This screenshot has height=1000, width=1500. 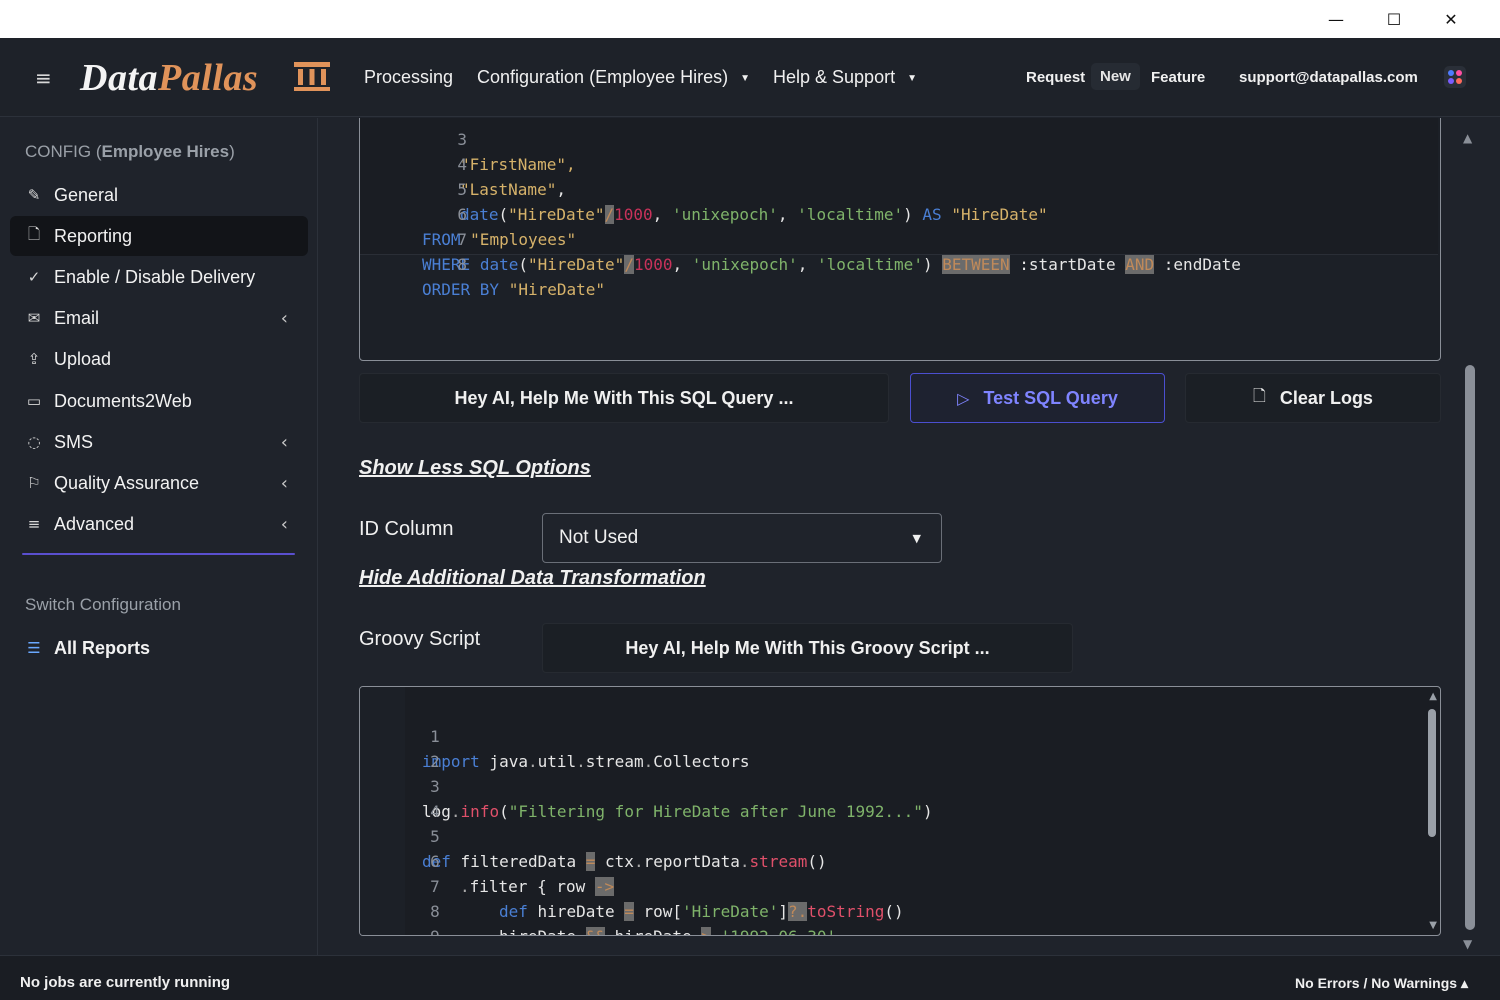 I want to click on request-link: Request, so click(x=1055, y=77).